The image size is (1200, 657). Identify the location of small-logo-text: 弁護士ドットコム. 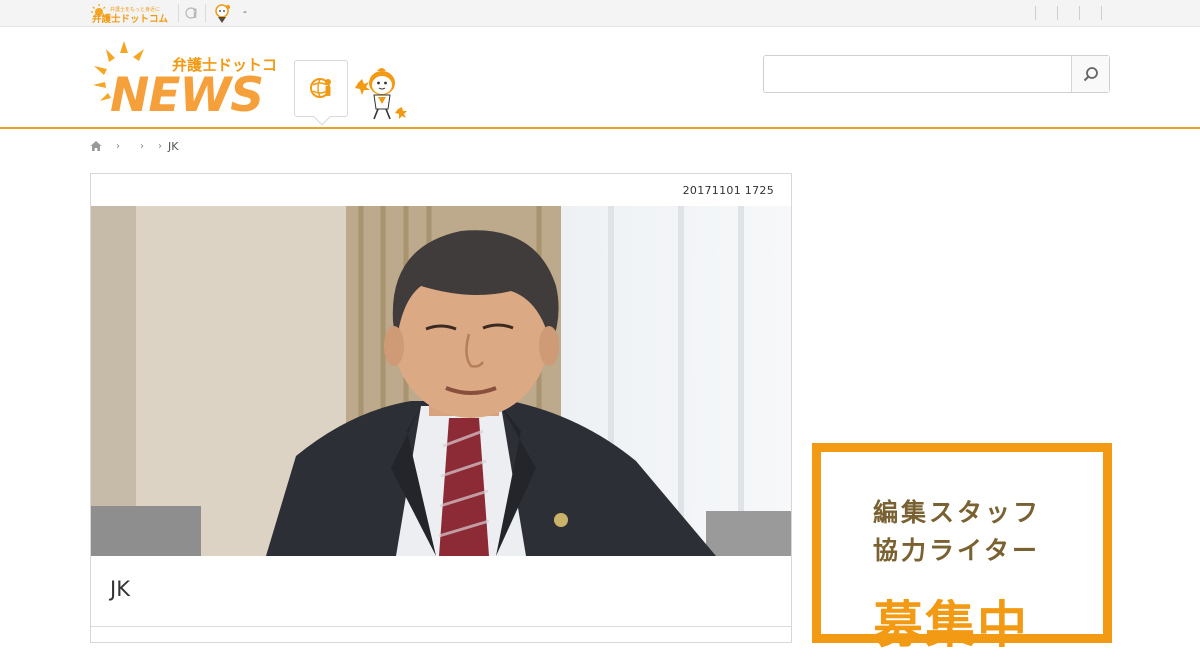
(130, 18).